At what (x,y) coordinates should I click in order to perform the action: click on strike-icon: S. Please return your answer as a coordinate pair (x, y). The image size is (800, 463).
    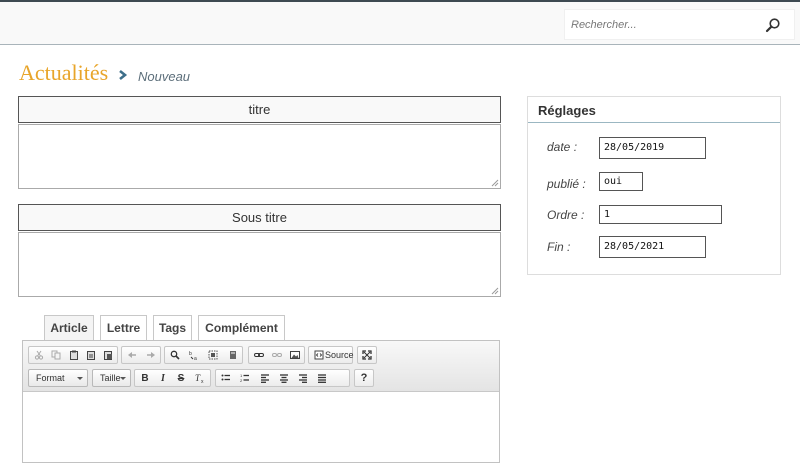
    Looking at the image, I should click on (181, 378).